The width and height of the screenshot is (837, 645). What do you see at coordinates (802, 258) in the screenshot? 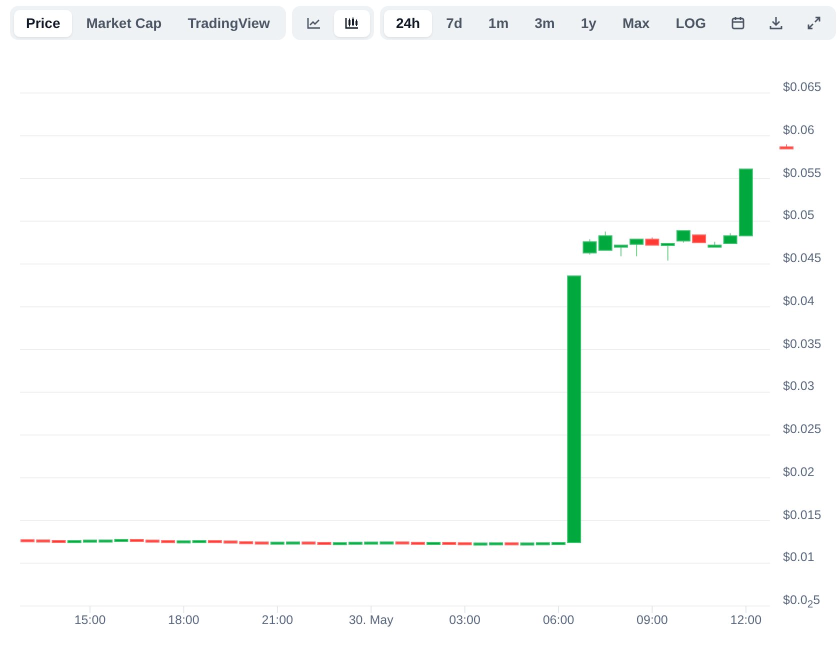
I see `y-axis-label: $0.045` at bounding box center [802, 258].